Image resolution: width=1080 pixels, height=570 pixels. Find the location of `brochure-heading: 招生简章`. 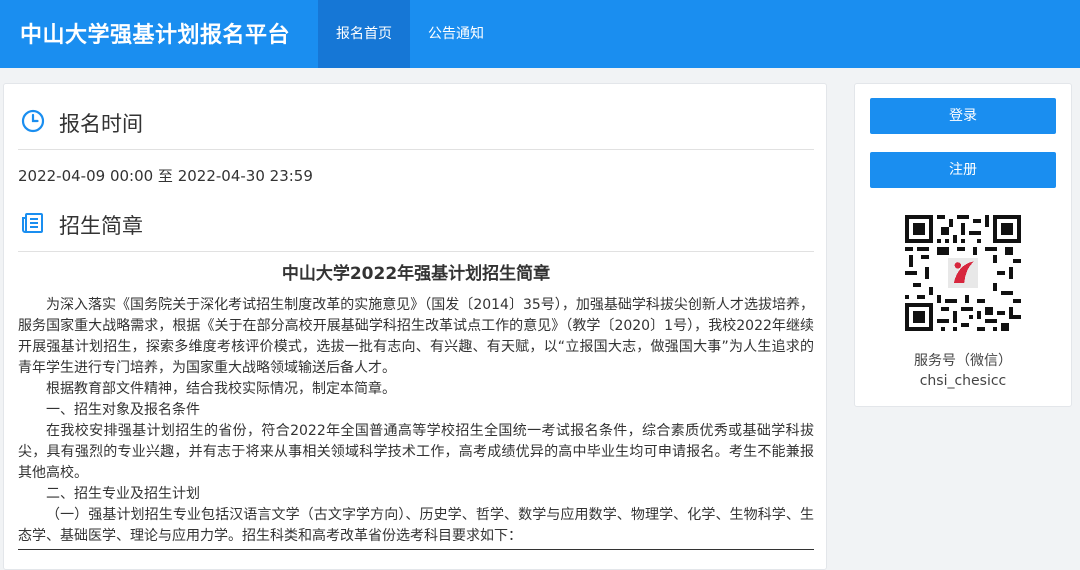

brochure-heading: 招生简章 is located at coordinates (82, 225).